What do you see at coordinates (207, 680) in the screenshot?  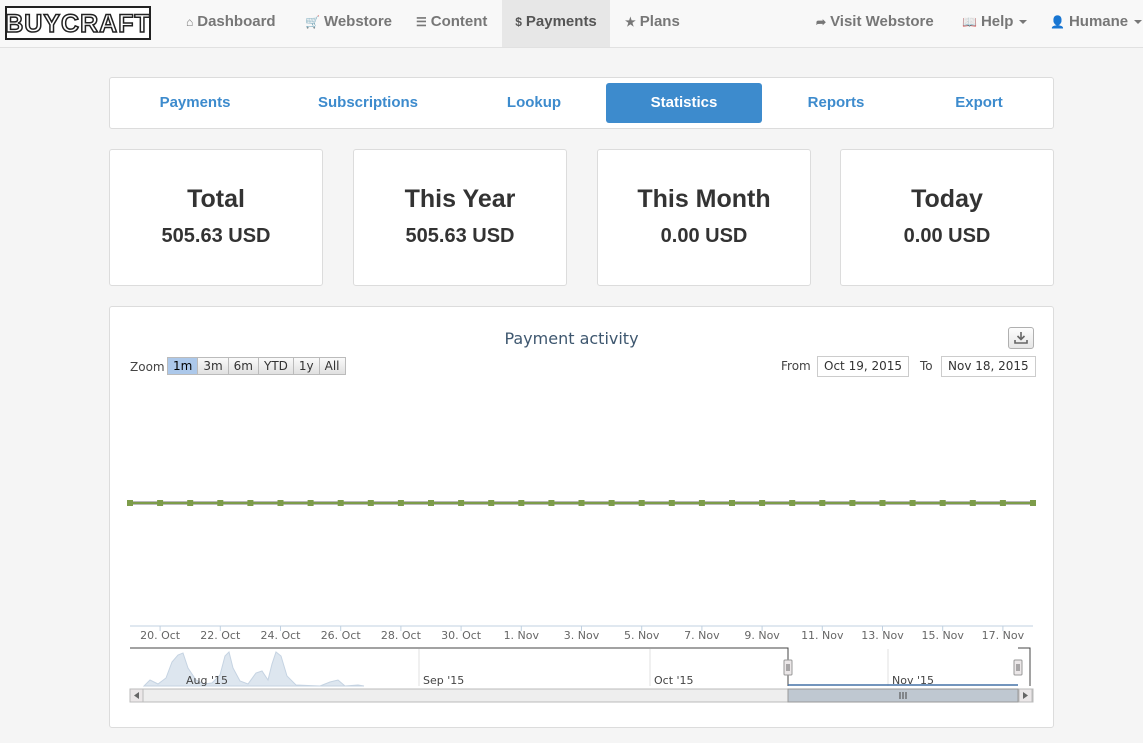 I see `navigator-label-aug: Aug '15` at bounding box center [207, 680].